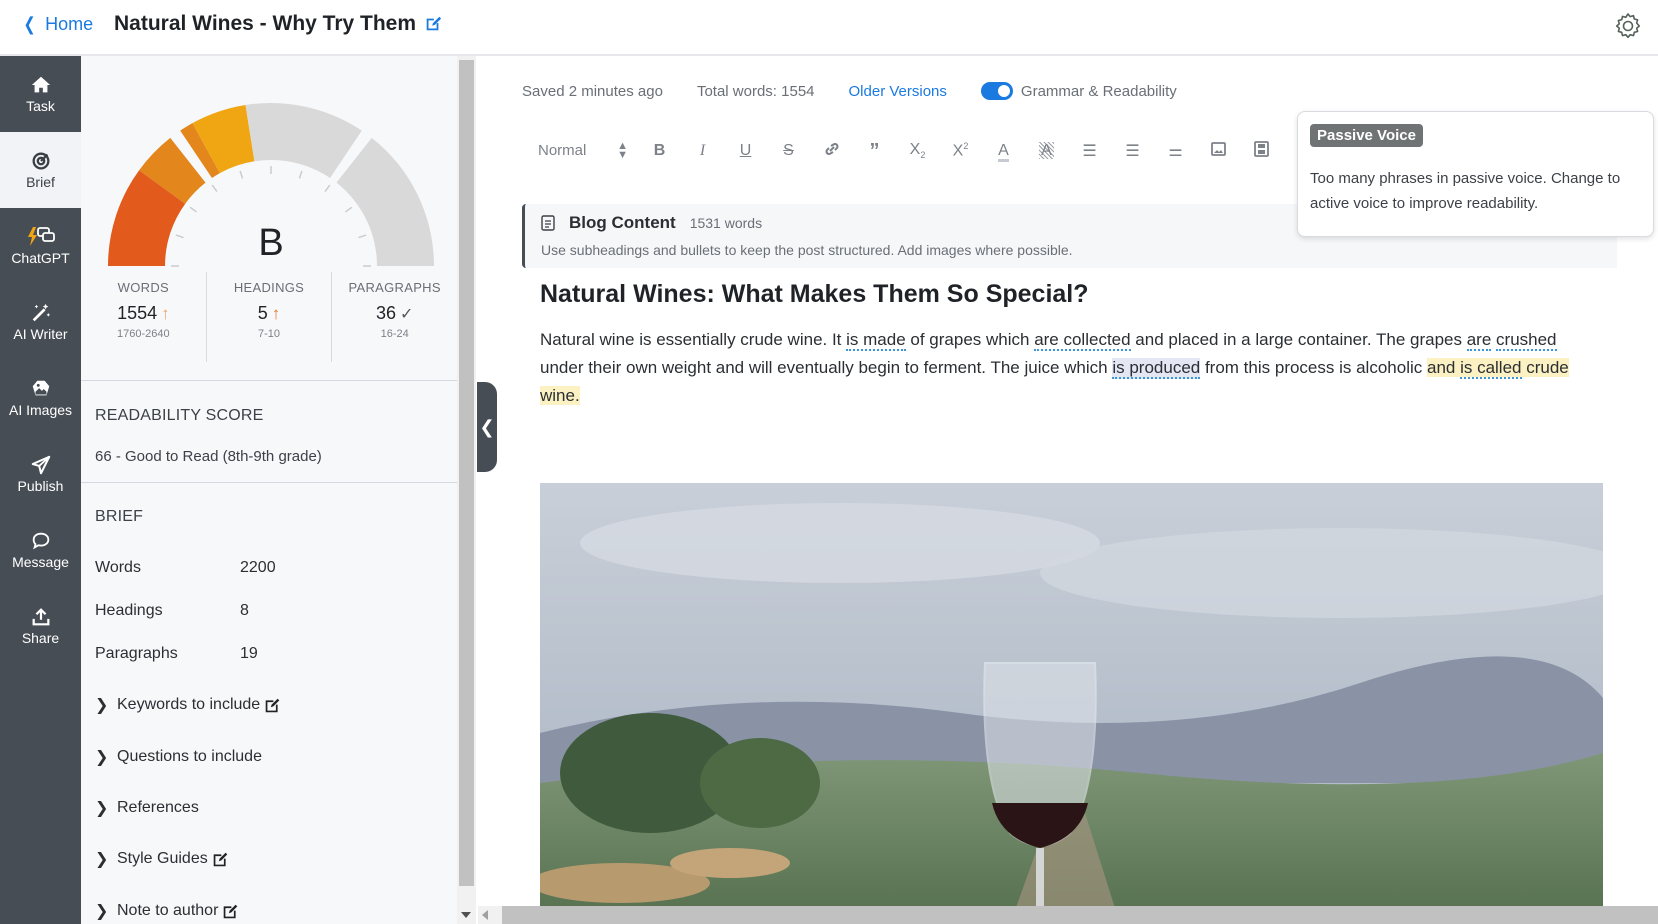 This screenshot has width=1658, height=924. What do you see at coordinates (167, 911) in the screenshot?
I see `section-note-to-author: ❯ Note to author` at bounding box center [167, 911].